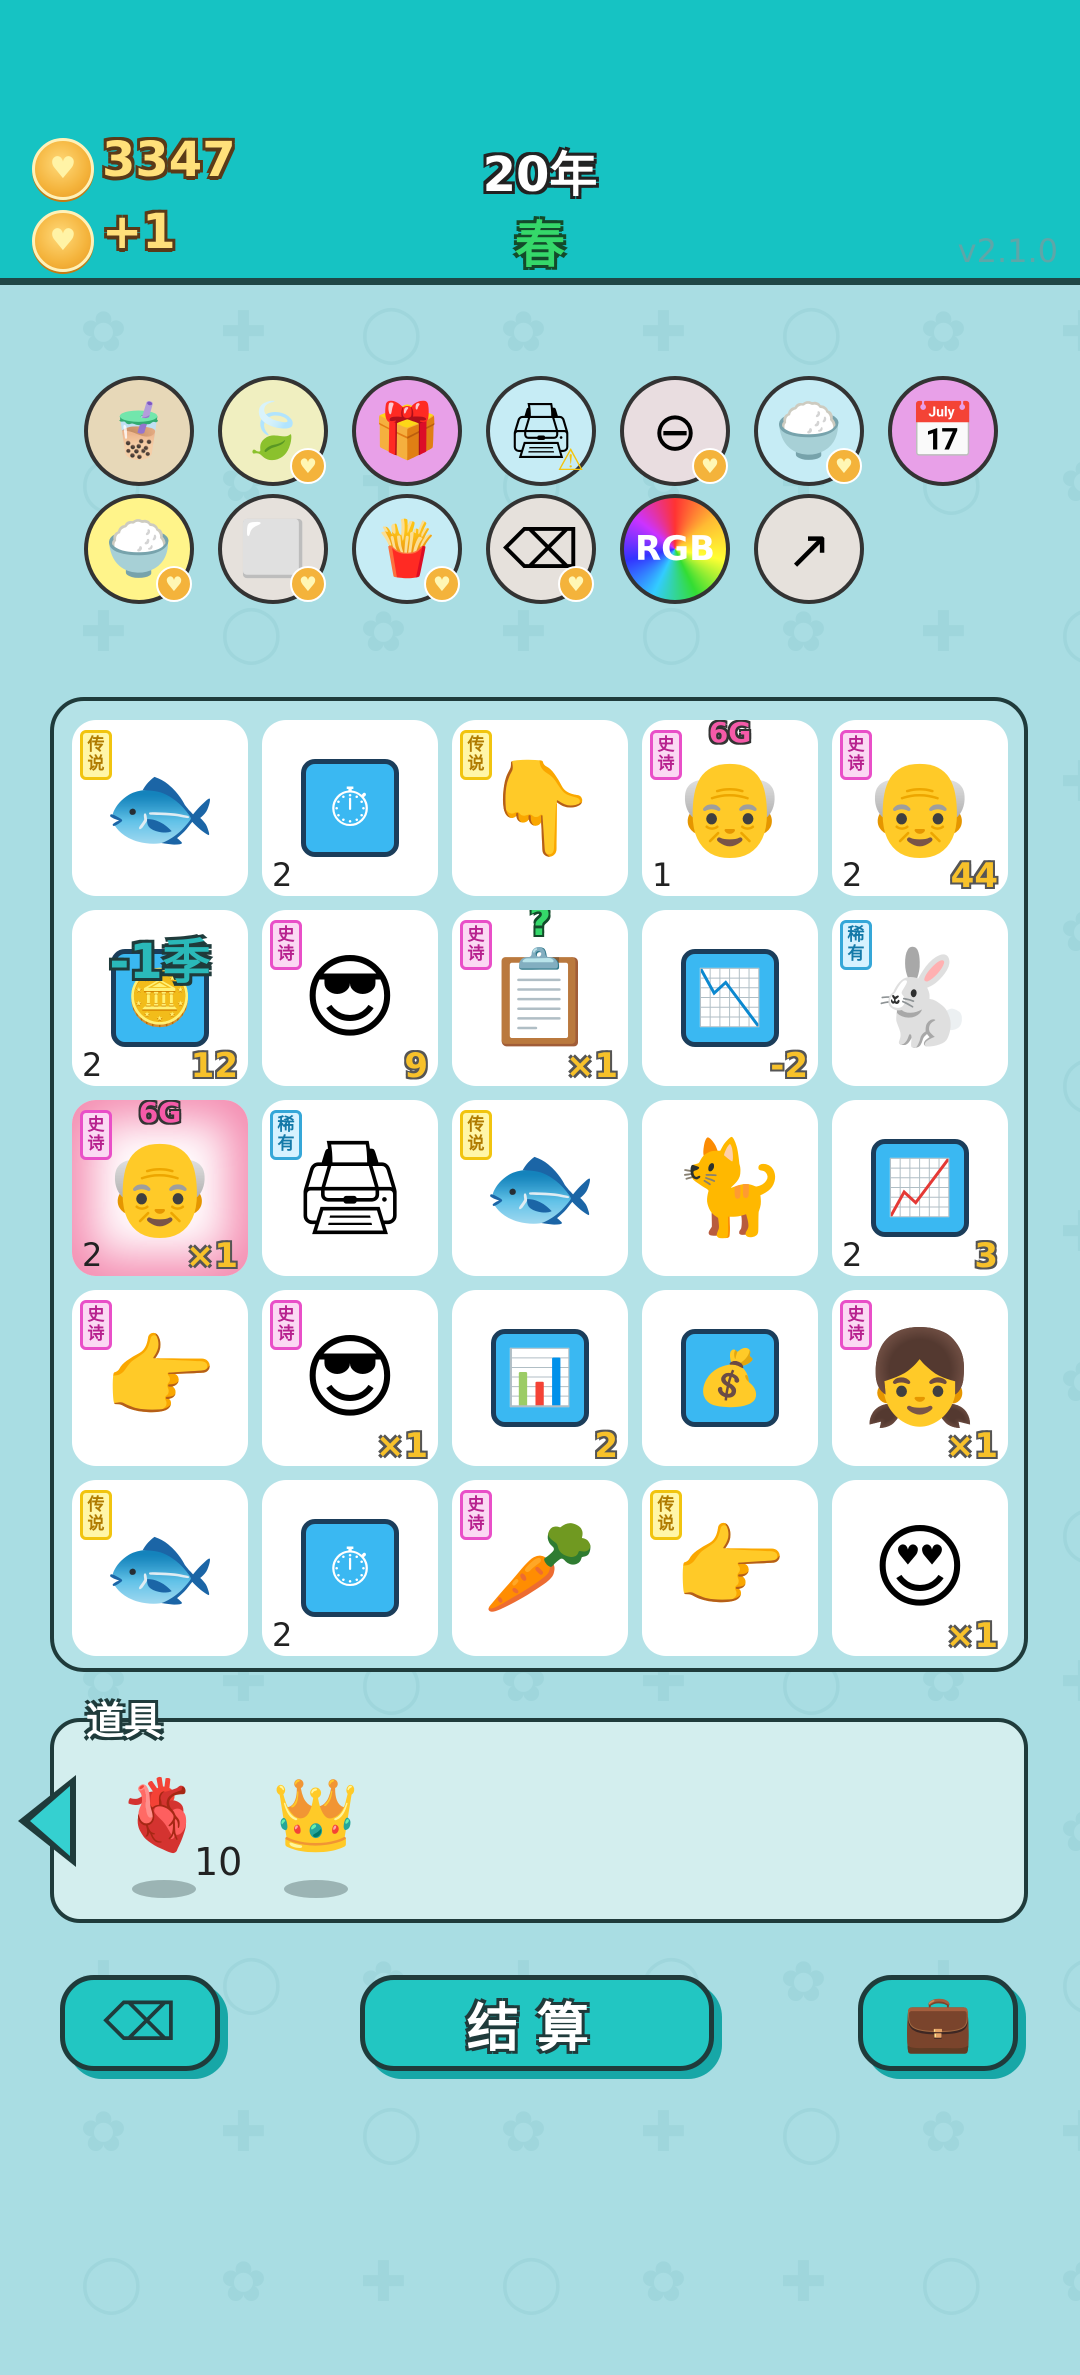 The height and width of the screenshot is (2375, 1080). What do you see at coordinates (214, 1066) in the screenshot?
I see `cell-value: 12` at bounding box center [214, 1066].